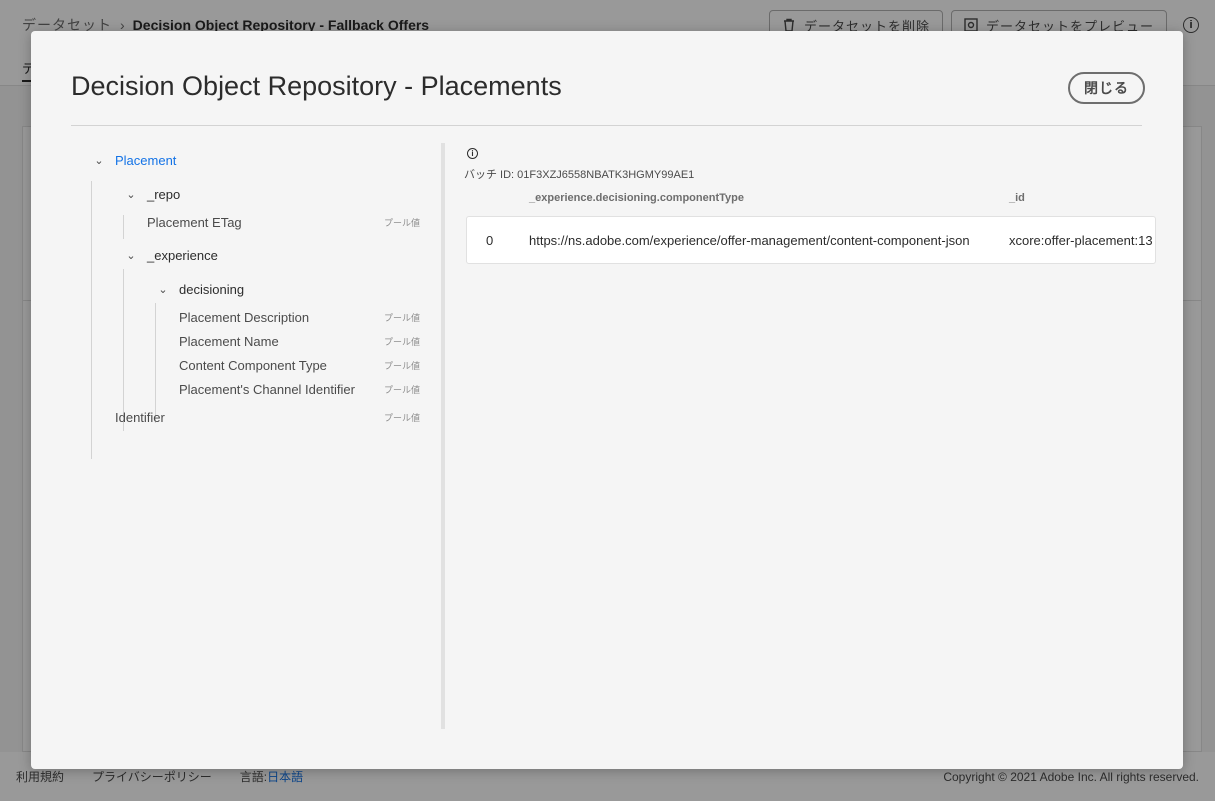 Image resolution: width=1215 pixels, height=801 pixels. I want to click on tree-node-label: Placement, so click(146, 160).